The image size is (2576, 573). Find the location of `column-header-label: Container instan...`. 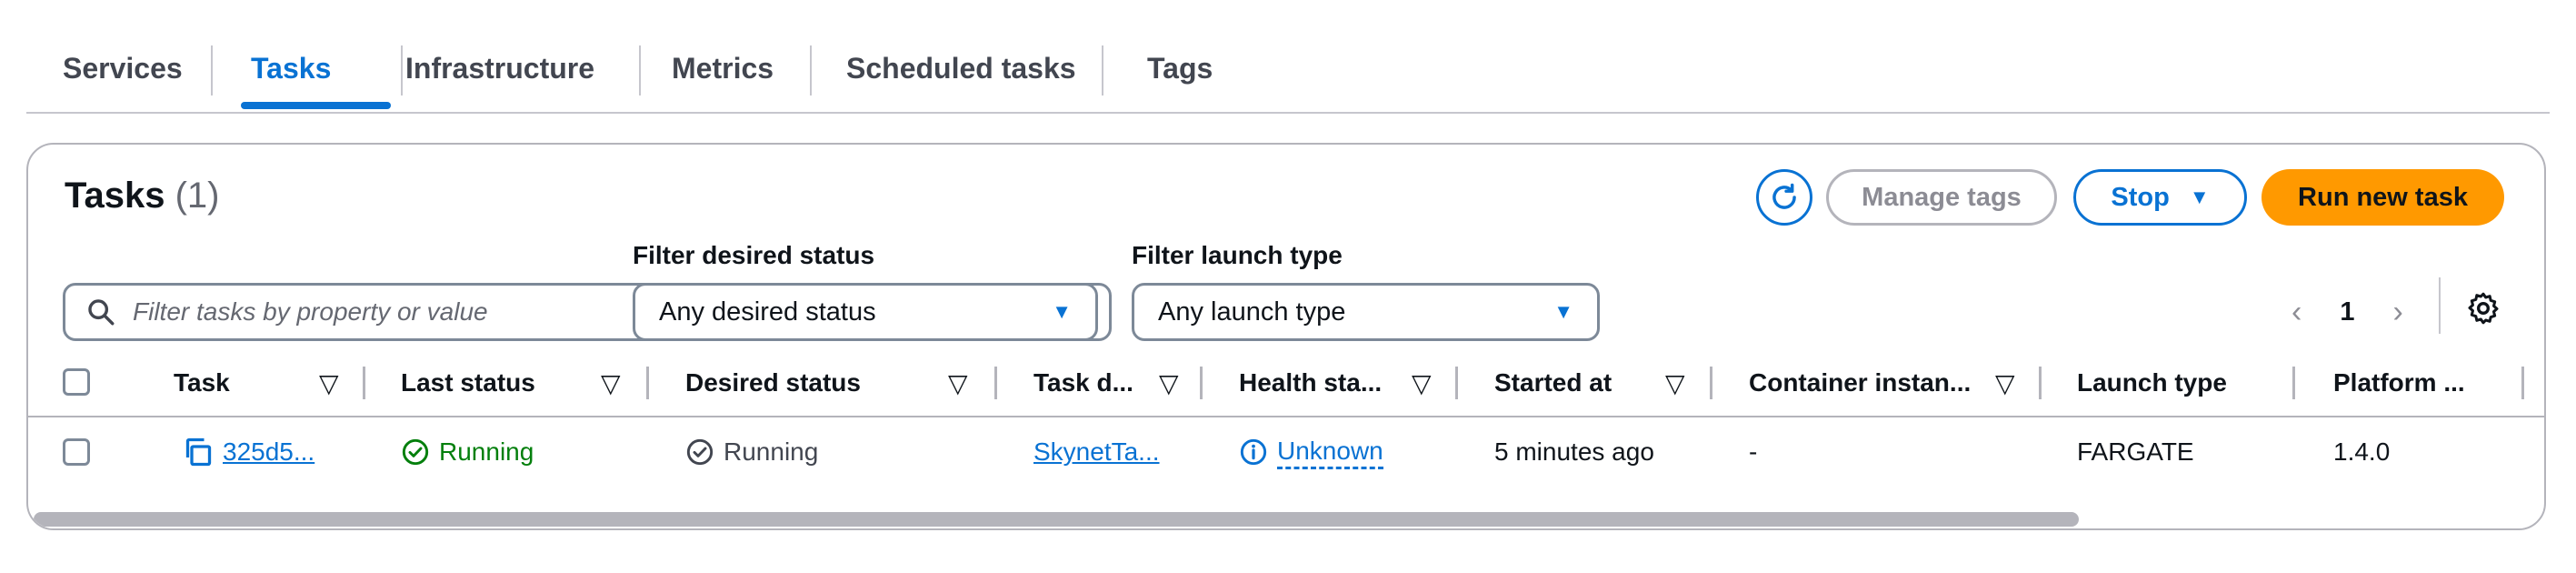

column-header-label: Container instan... is located at coordinates (1860, 382).